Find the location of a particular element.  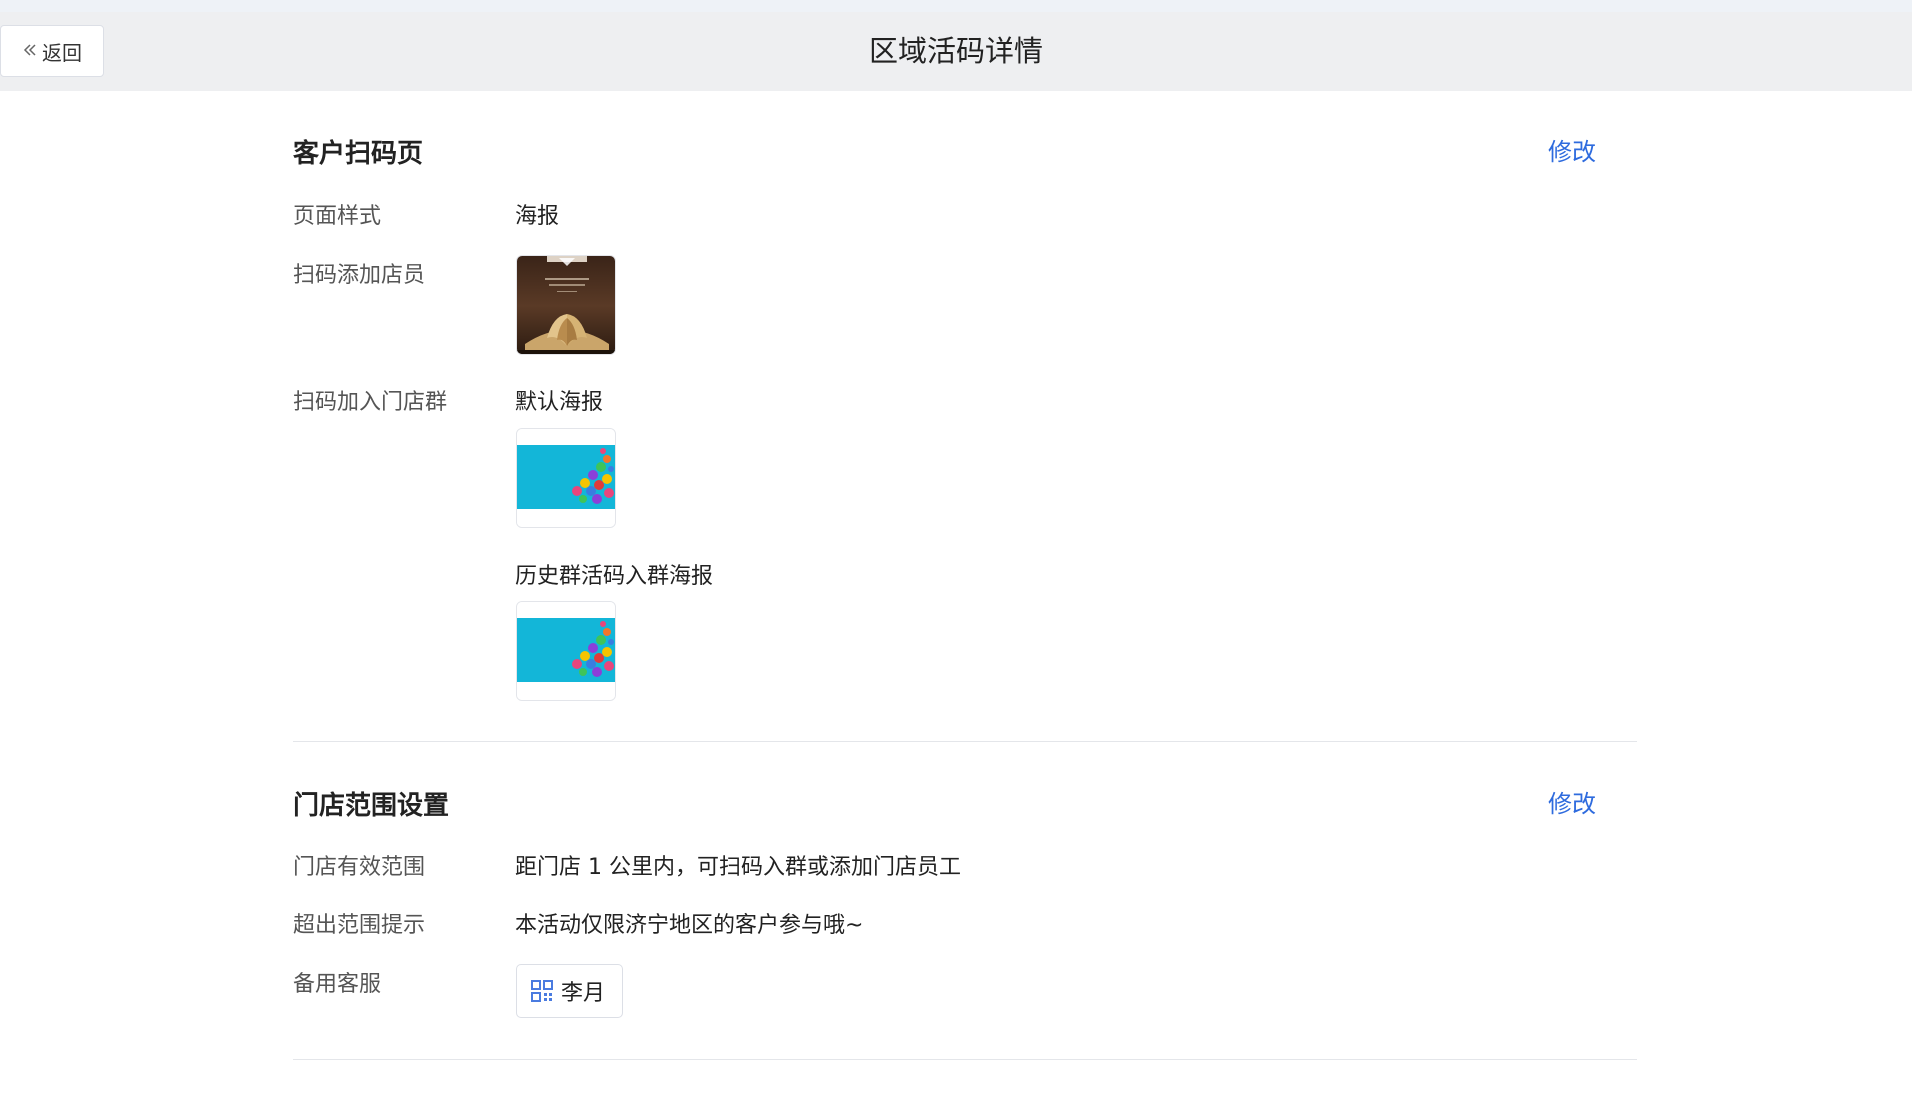

double-chevron-left-icon is located at coordinates (30, 51).